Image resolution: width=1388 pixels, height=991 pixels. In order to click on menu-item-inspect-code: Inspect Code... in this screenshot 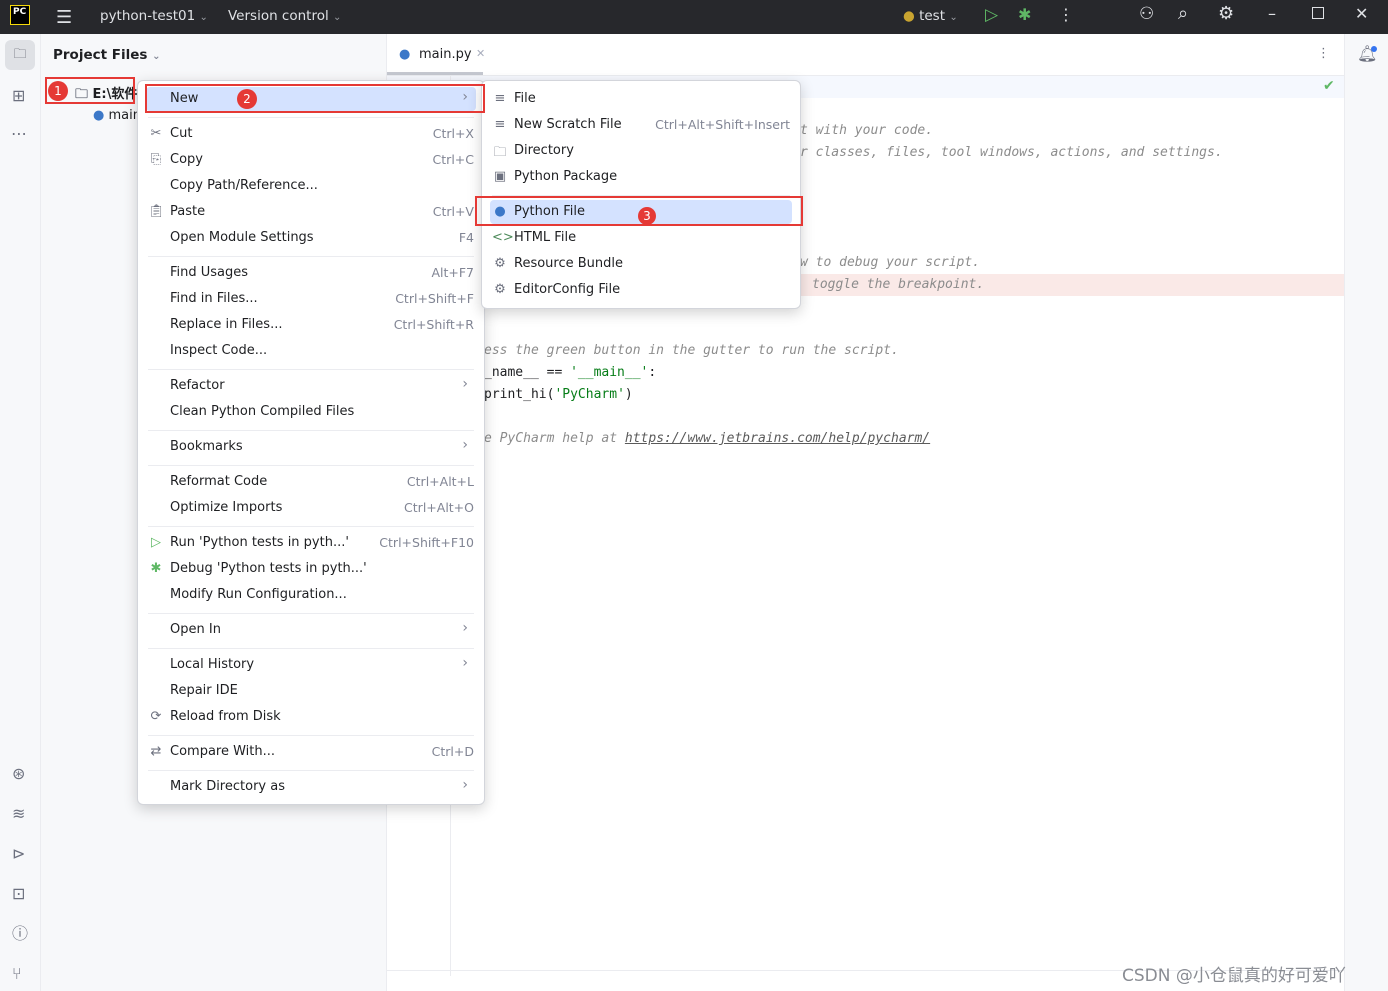, I will do `click(311, 351)`.